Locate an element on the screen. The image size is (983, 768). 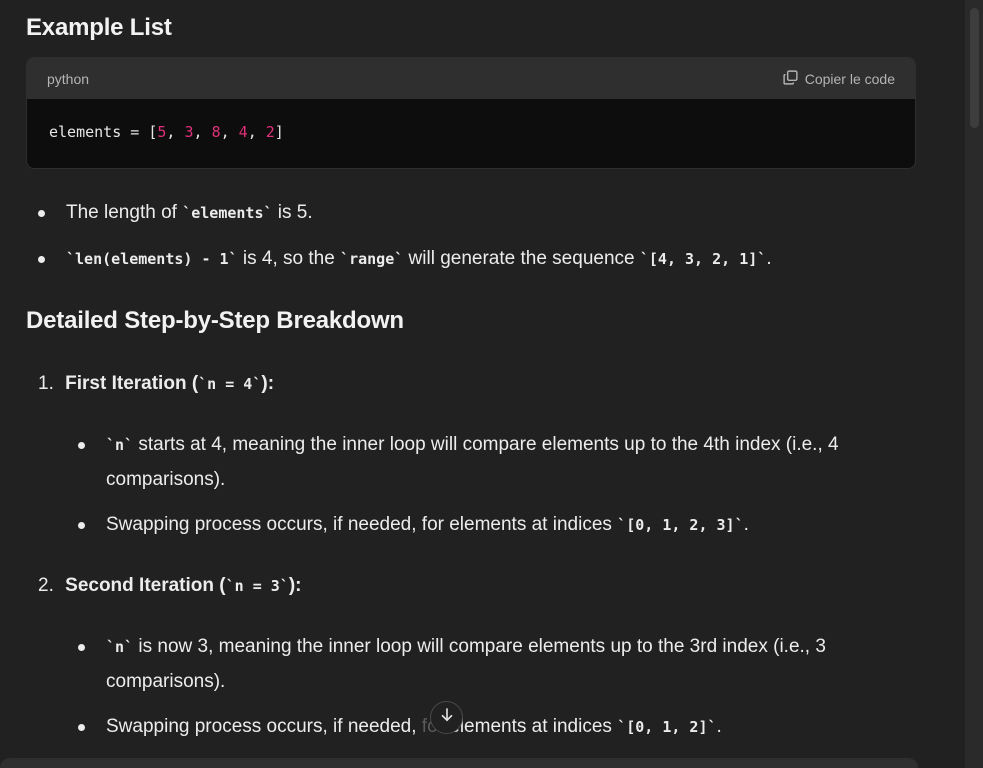
list-item: The length of `elements` is 5. is located at coordinates (189, 212).